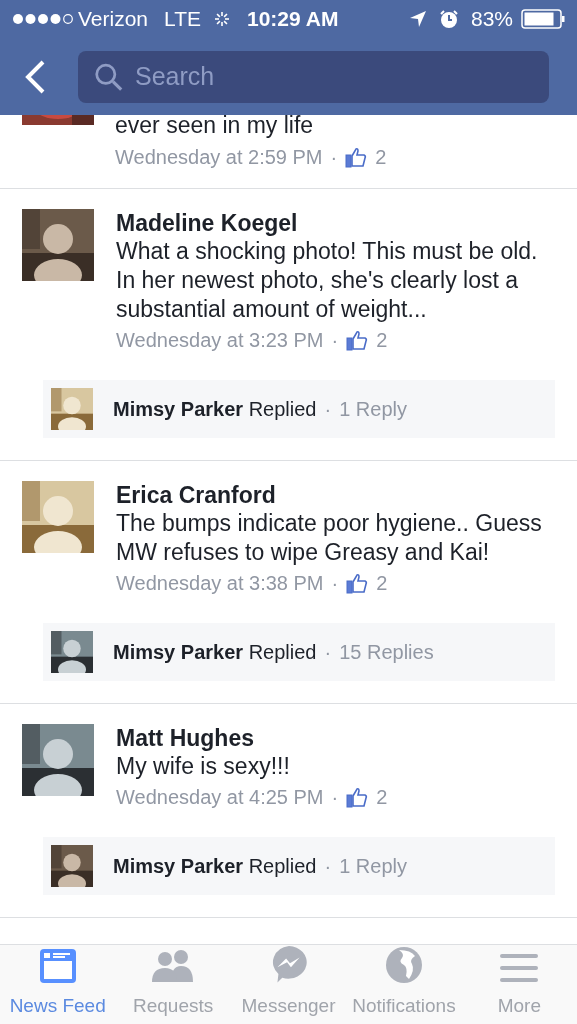  What do you see at coordinates (43, 19) in the screenshot?
I see `signal-icon` at bounding box center [43, 19].